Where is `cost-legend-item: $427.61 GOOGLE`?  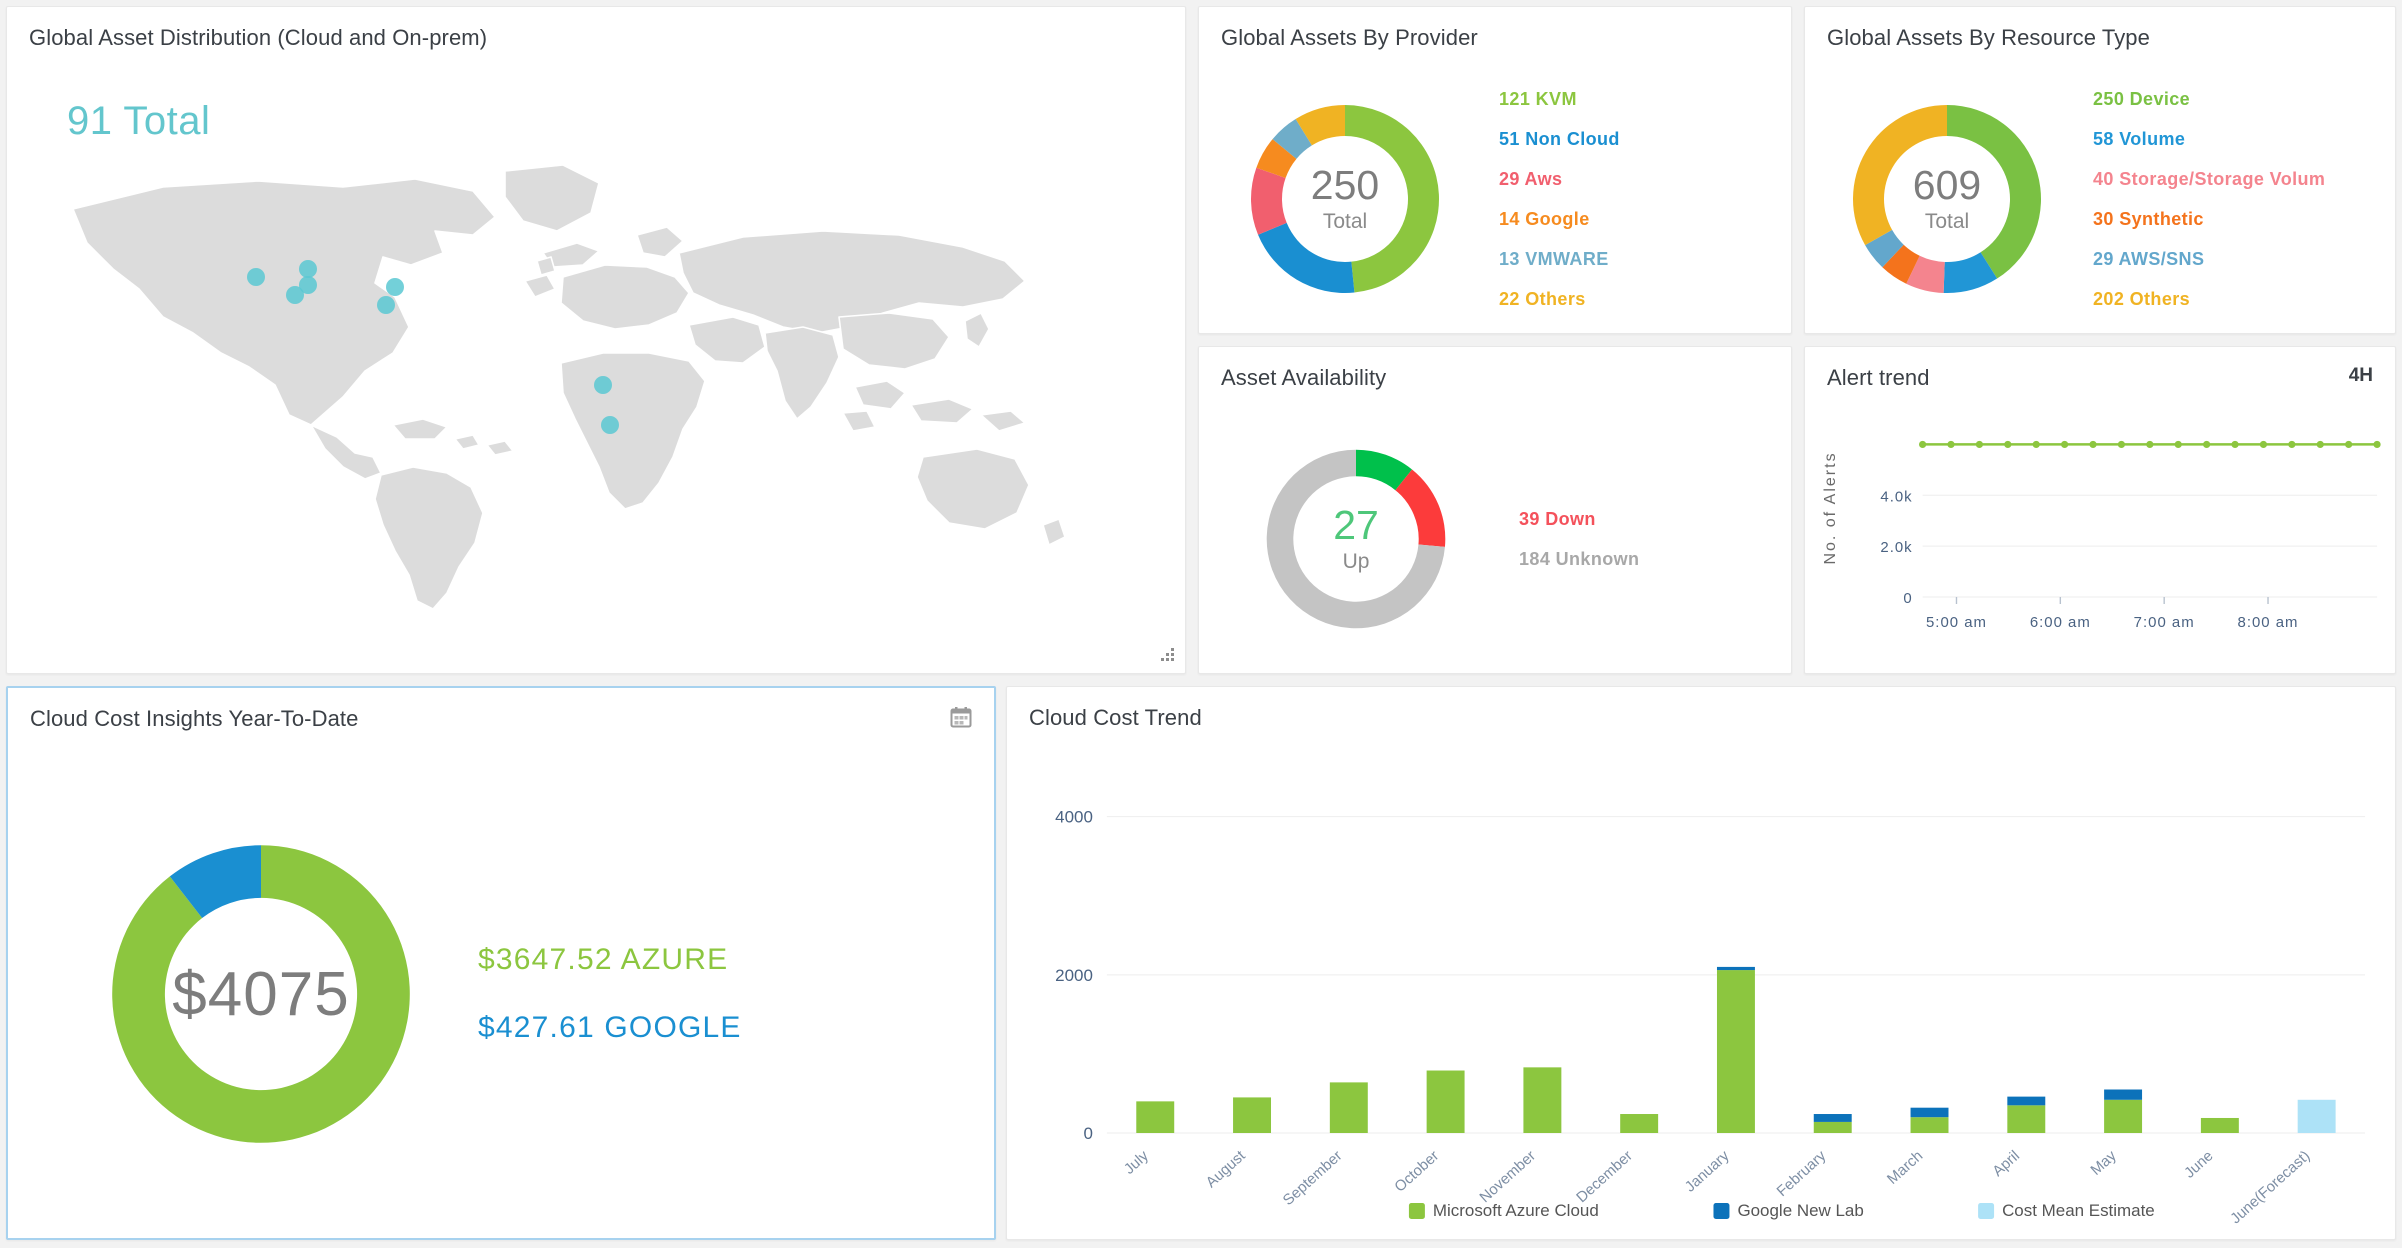 cost-legend-item: $427.61 GOOGLE is located at coordinates (610, 1028).